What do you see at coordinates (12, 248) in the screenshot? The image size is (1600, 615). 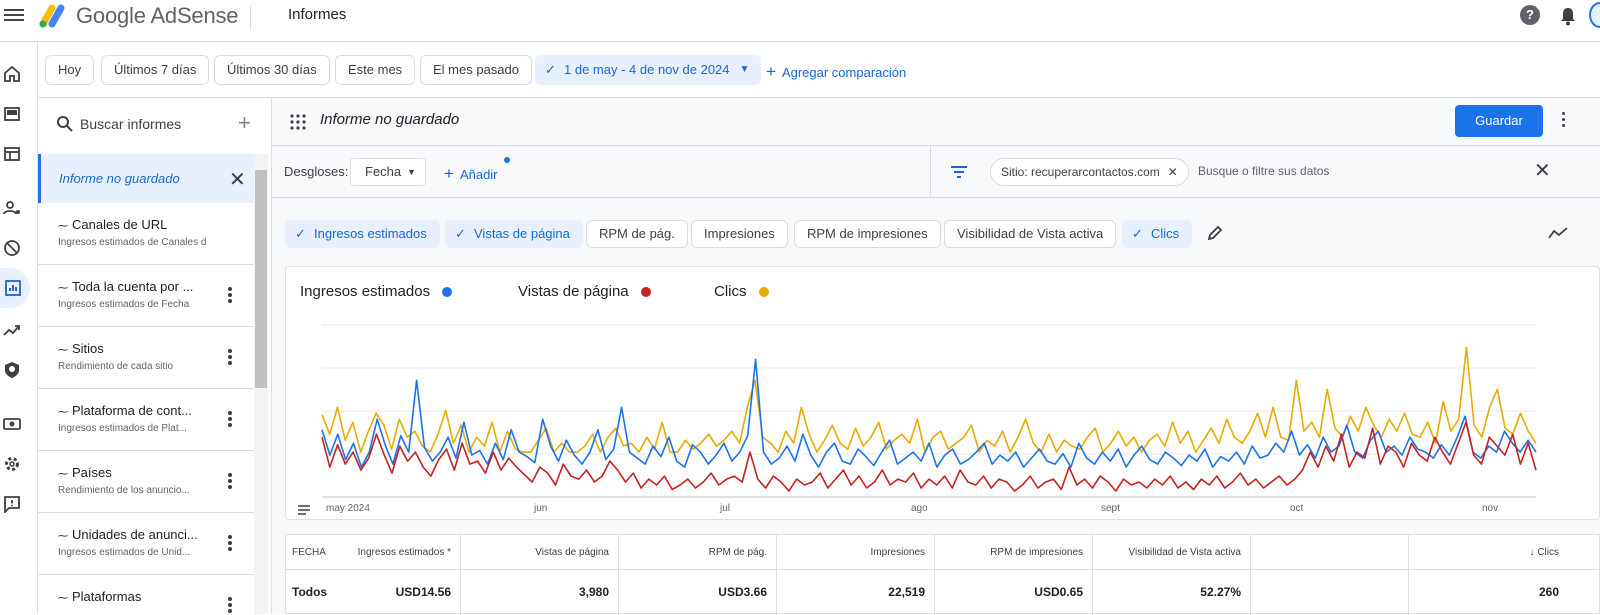 I see `blocking-controls-icon` at bounding box center [12, 248].